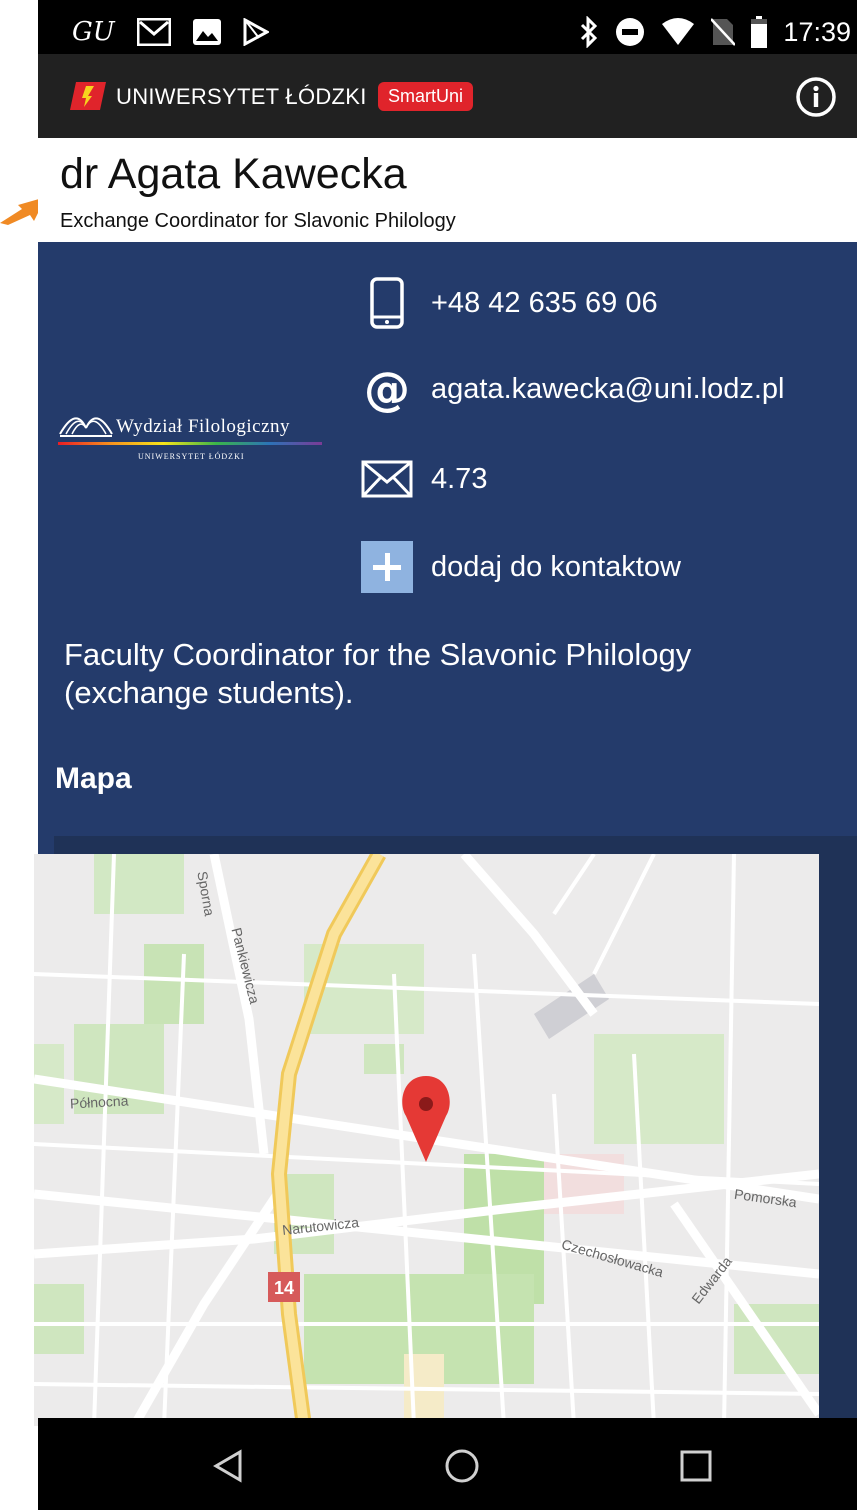 This screenshot has width=857, height=1510. I want to click on clock: 17:39, so click(817, 31).